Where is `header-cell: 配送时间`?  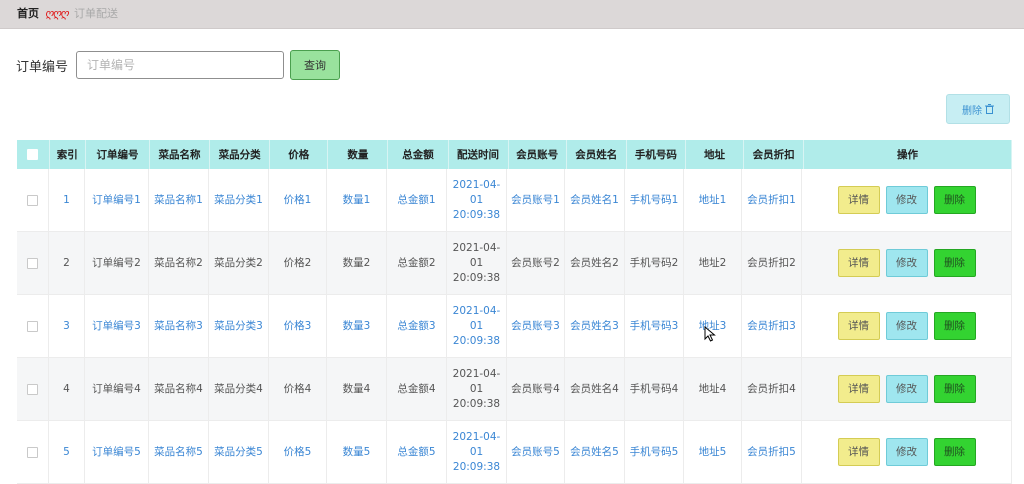
header-cell: 配送时间 is located at coordinates (479, 154).